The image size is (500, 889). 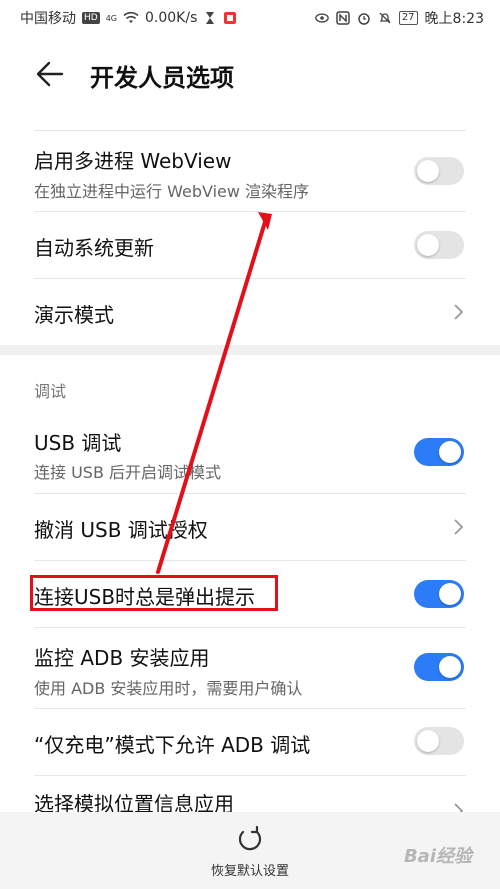 I want to click on setting-adb-charge-only: “仅充电”模式下允许 ADB 调试, so click(x=250, y=742).